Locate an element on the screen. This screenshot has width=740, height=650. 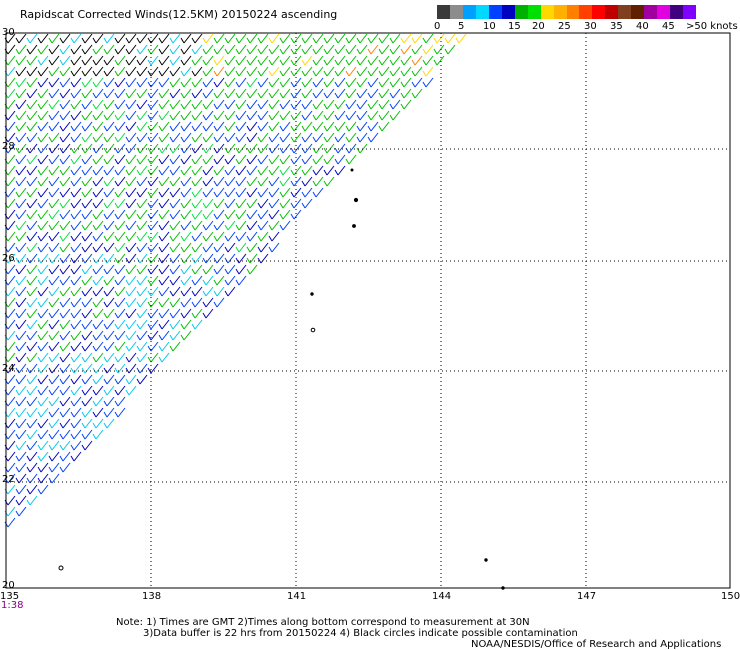
latitude-label: 24 is located at coordinates (8, 368).